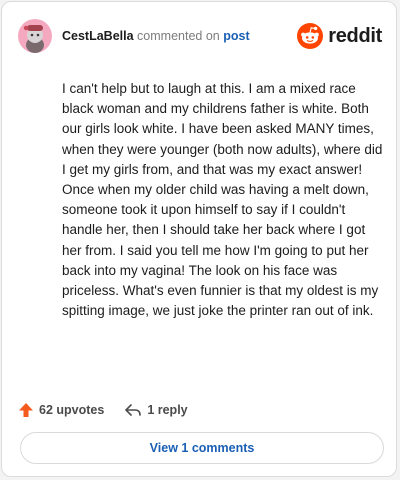  I want to click on post-link: post, so click(236, 36).